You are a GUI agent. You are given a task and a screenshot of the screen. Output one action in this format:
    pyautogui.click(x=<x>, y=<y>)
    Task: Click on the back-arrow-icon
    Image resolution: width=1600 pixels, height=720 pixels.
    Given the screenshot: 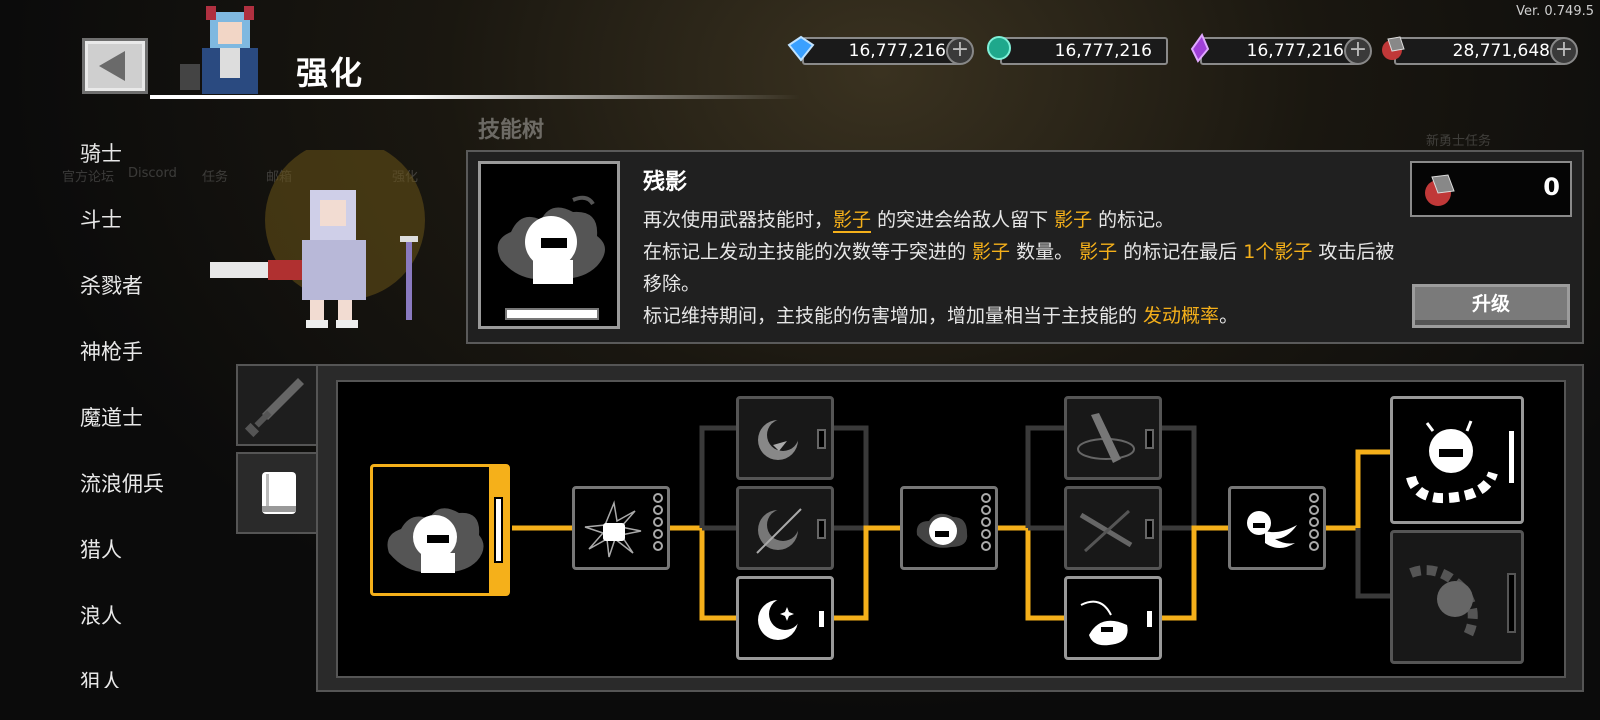 What is the action you would take?
    pyautogui.click(x=112, y=66)
    